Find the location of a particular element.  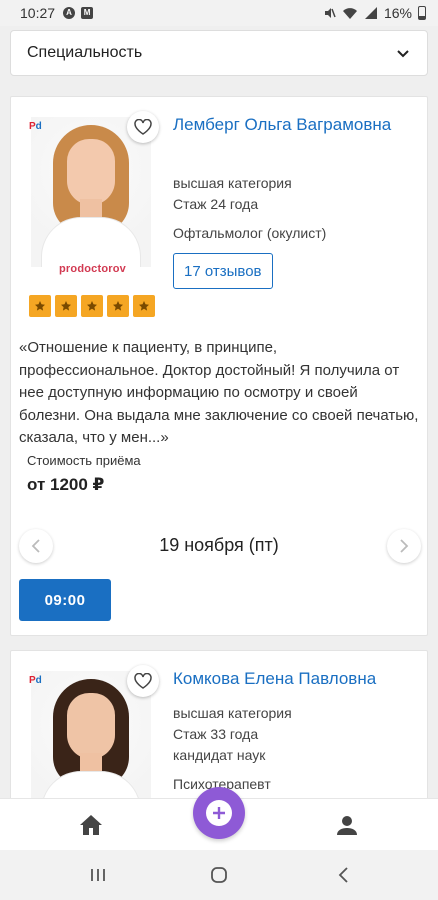

selected-date: 19 ноября (пт) is located at coordinates (219, 545).